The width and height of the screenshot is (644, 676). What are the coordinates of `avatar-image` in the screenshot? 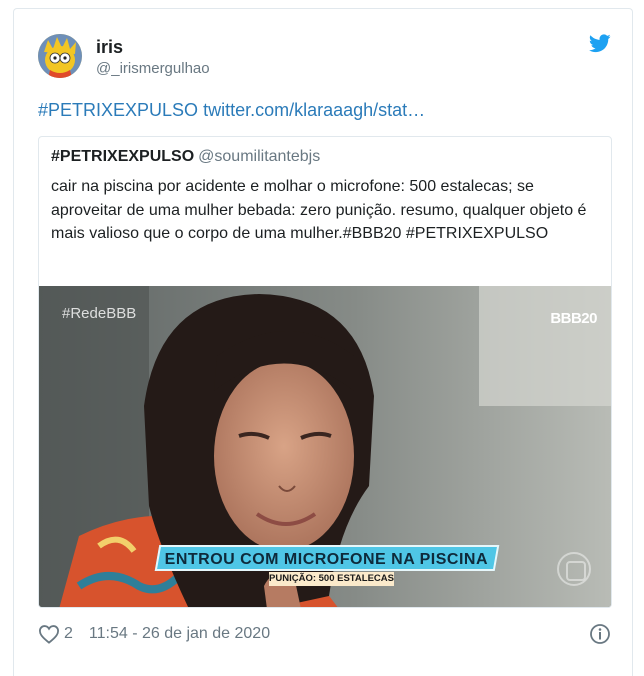 It's located at (60, 56).